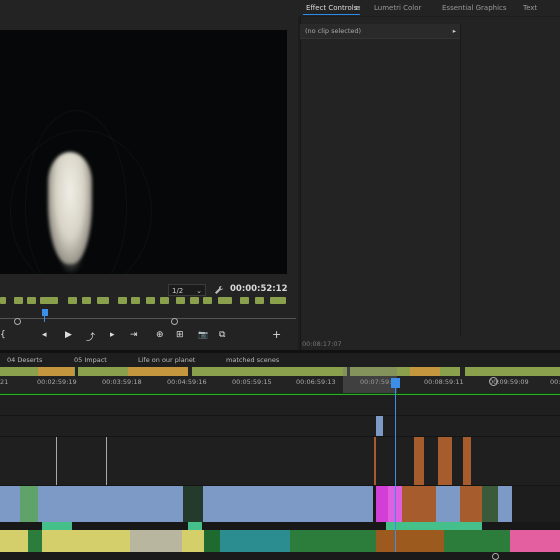 The image size is (560, 560). I want to click on ruler-zoom-handle, so click(493, 381).